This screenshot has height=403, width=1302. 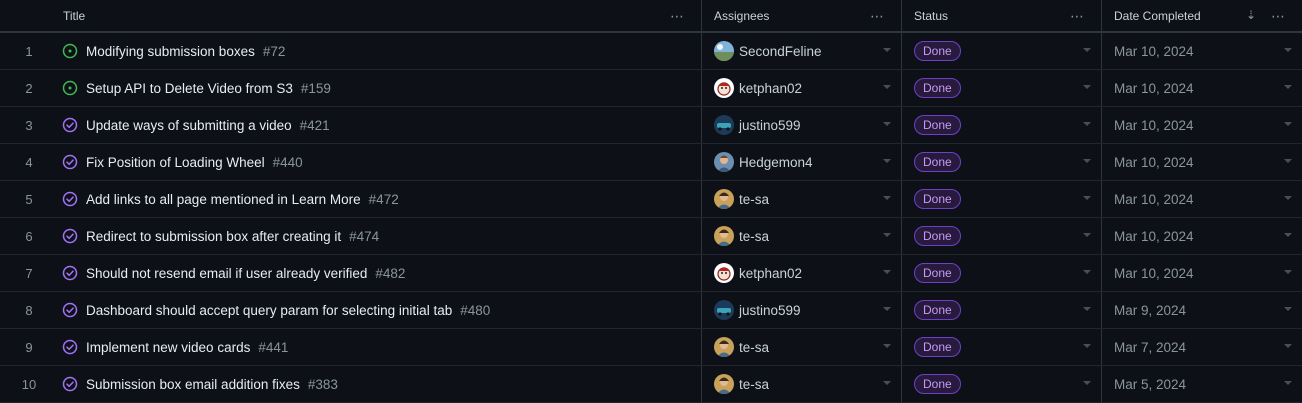 I want to click on column-header-assignees: Assignees ⋯, so click(x=802, y=15).